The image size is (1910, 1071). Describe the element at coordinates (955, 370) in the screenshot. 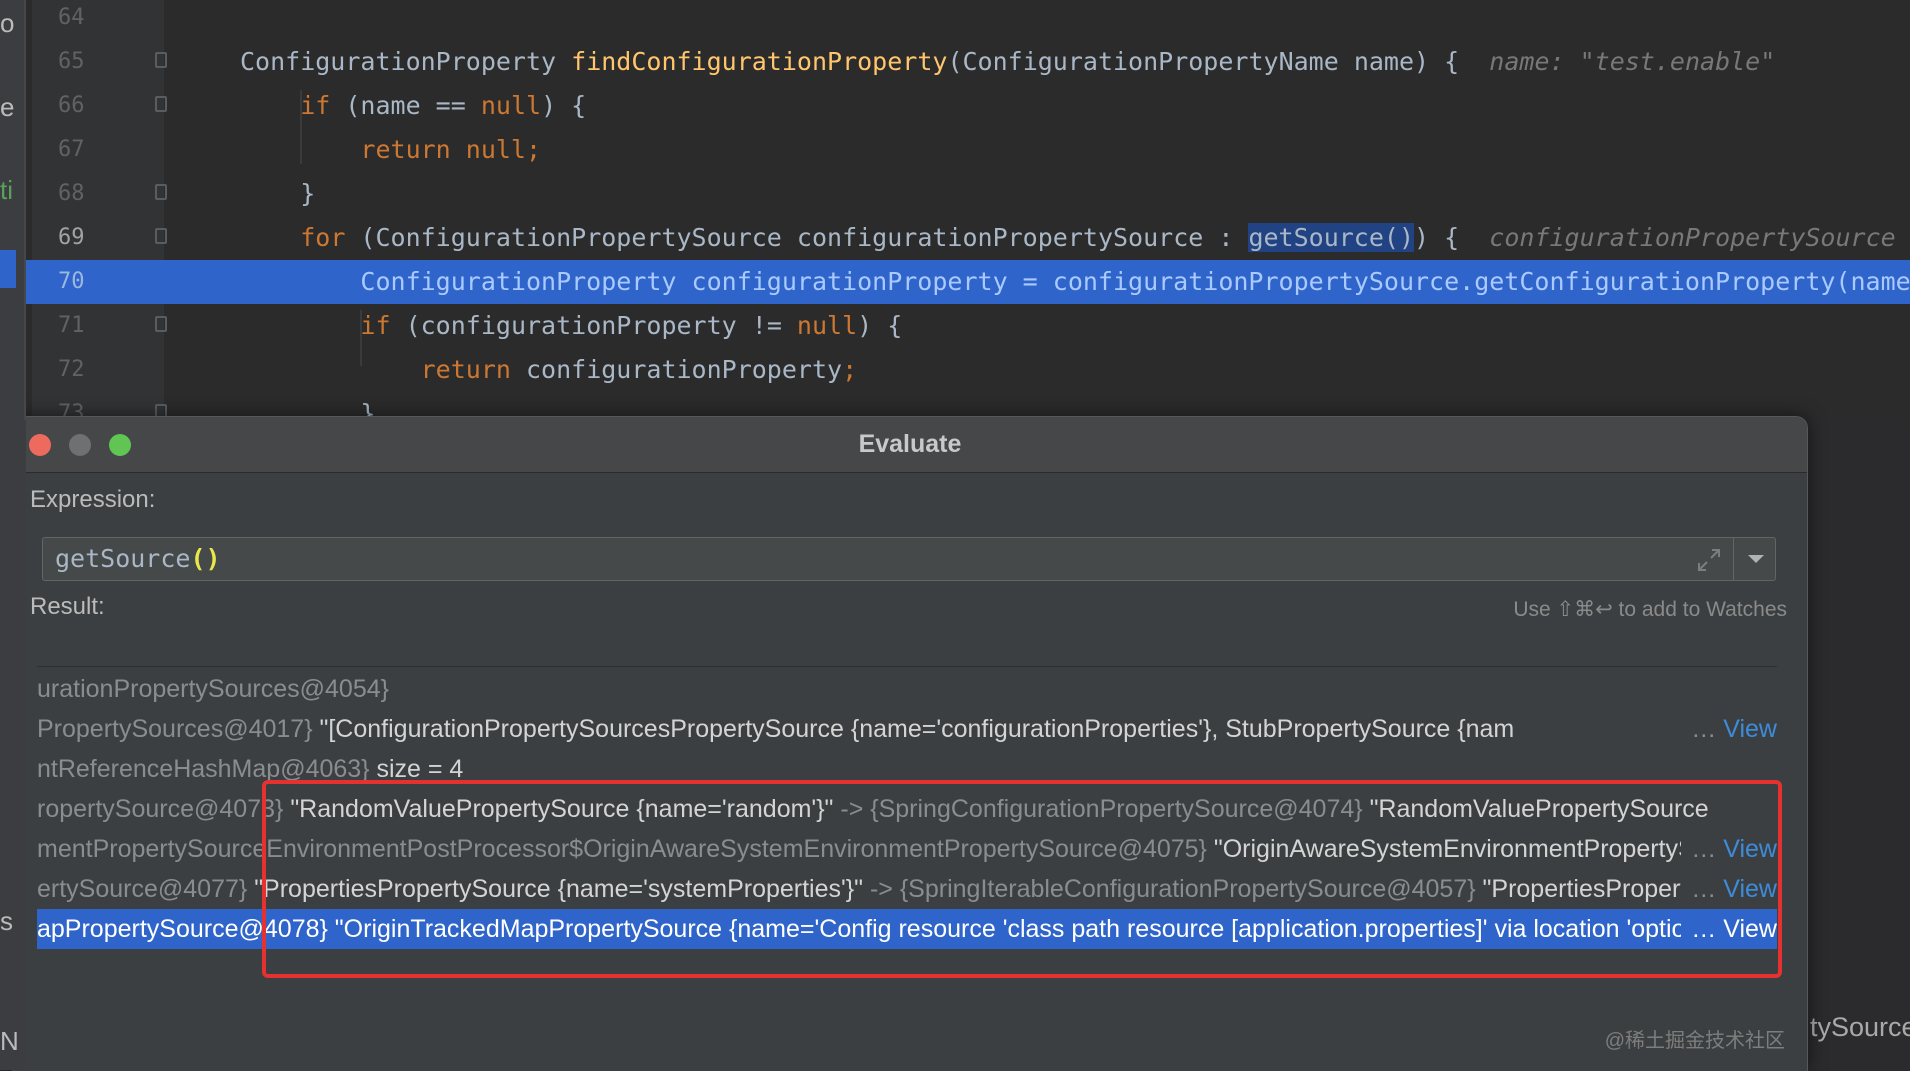

I see `code-line: 72 return configurationProperty;` at that location.